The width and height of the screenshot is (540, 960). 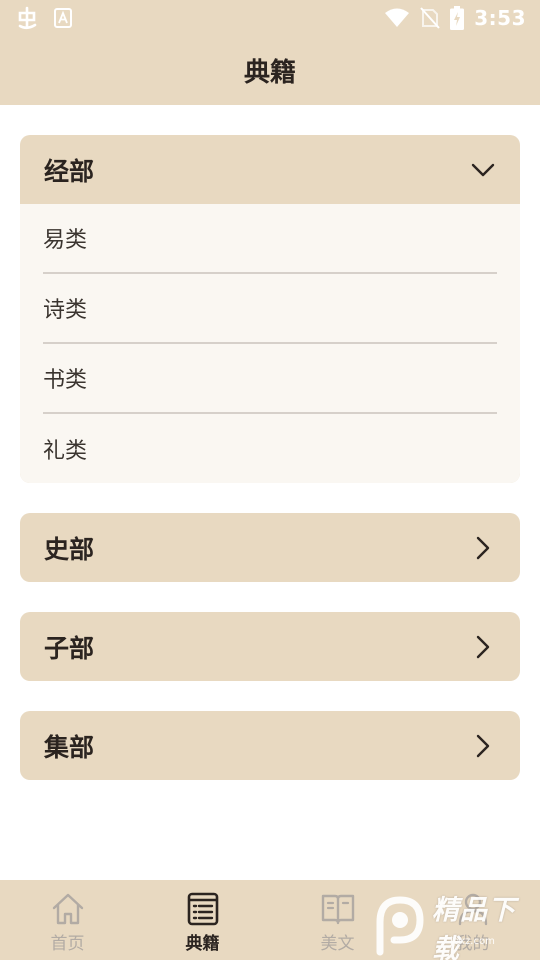 I want to click on section-title: 集部, so click(x=69, y=747).